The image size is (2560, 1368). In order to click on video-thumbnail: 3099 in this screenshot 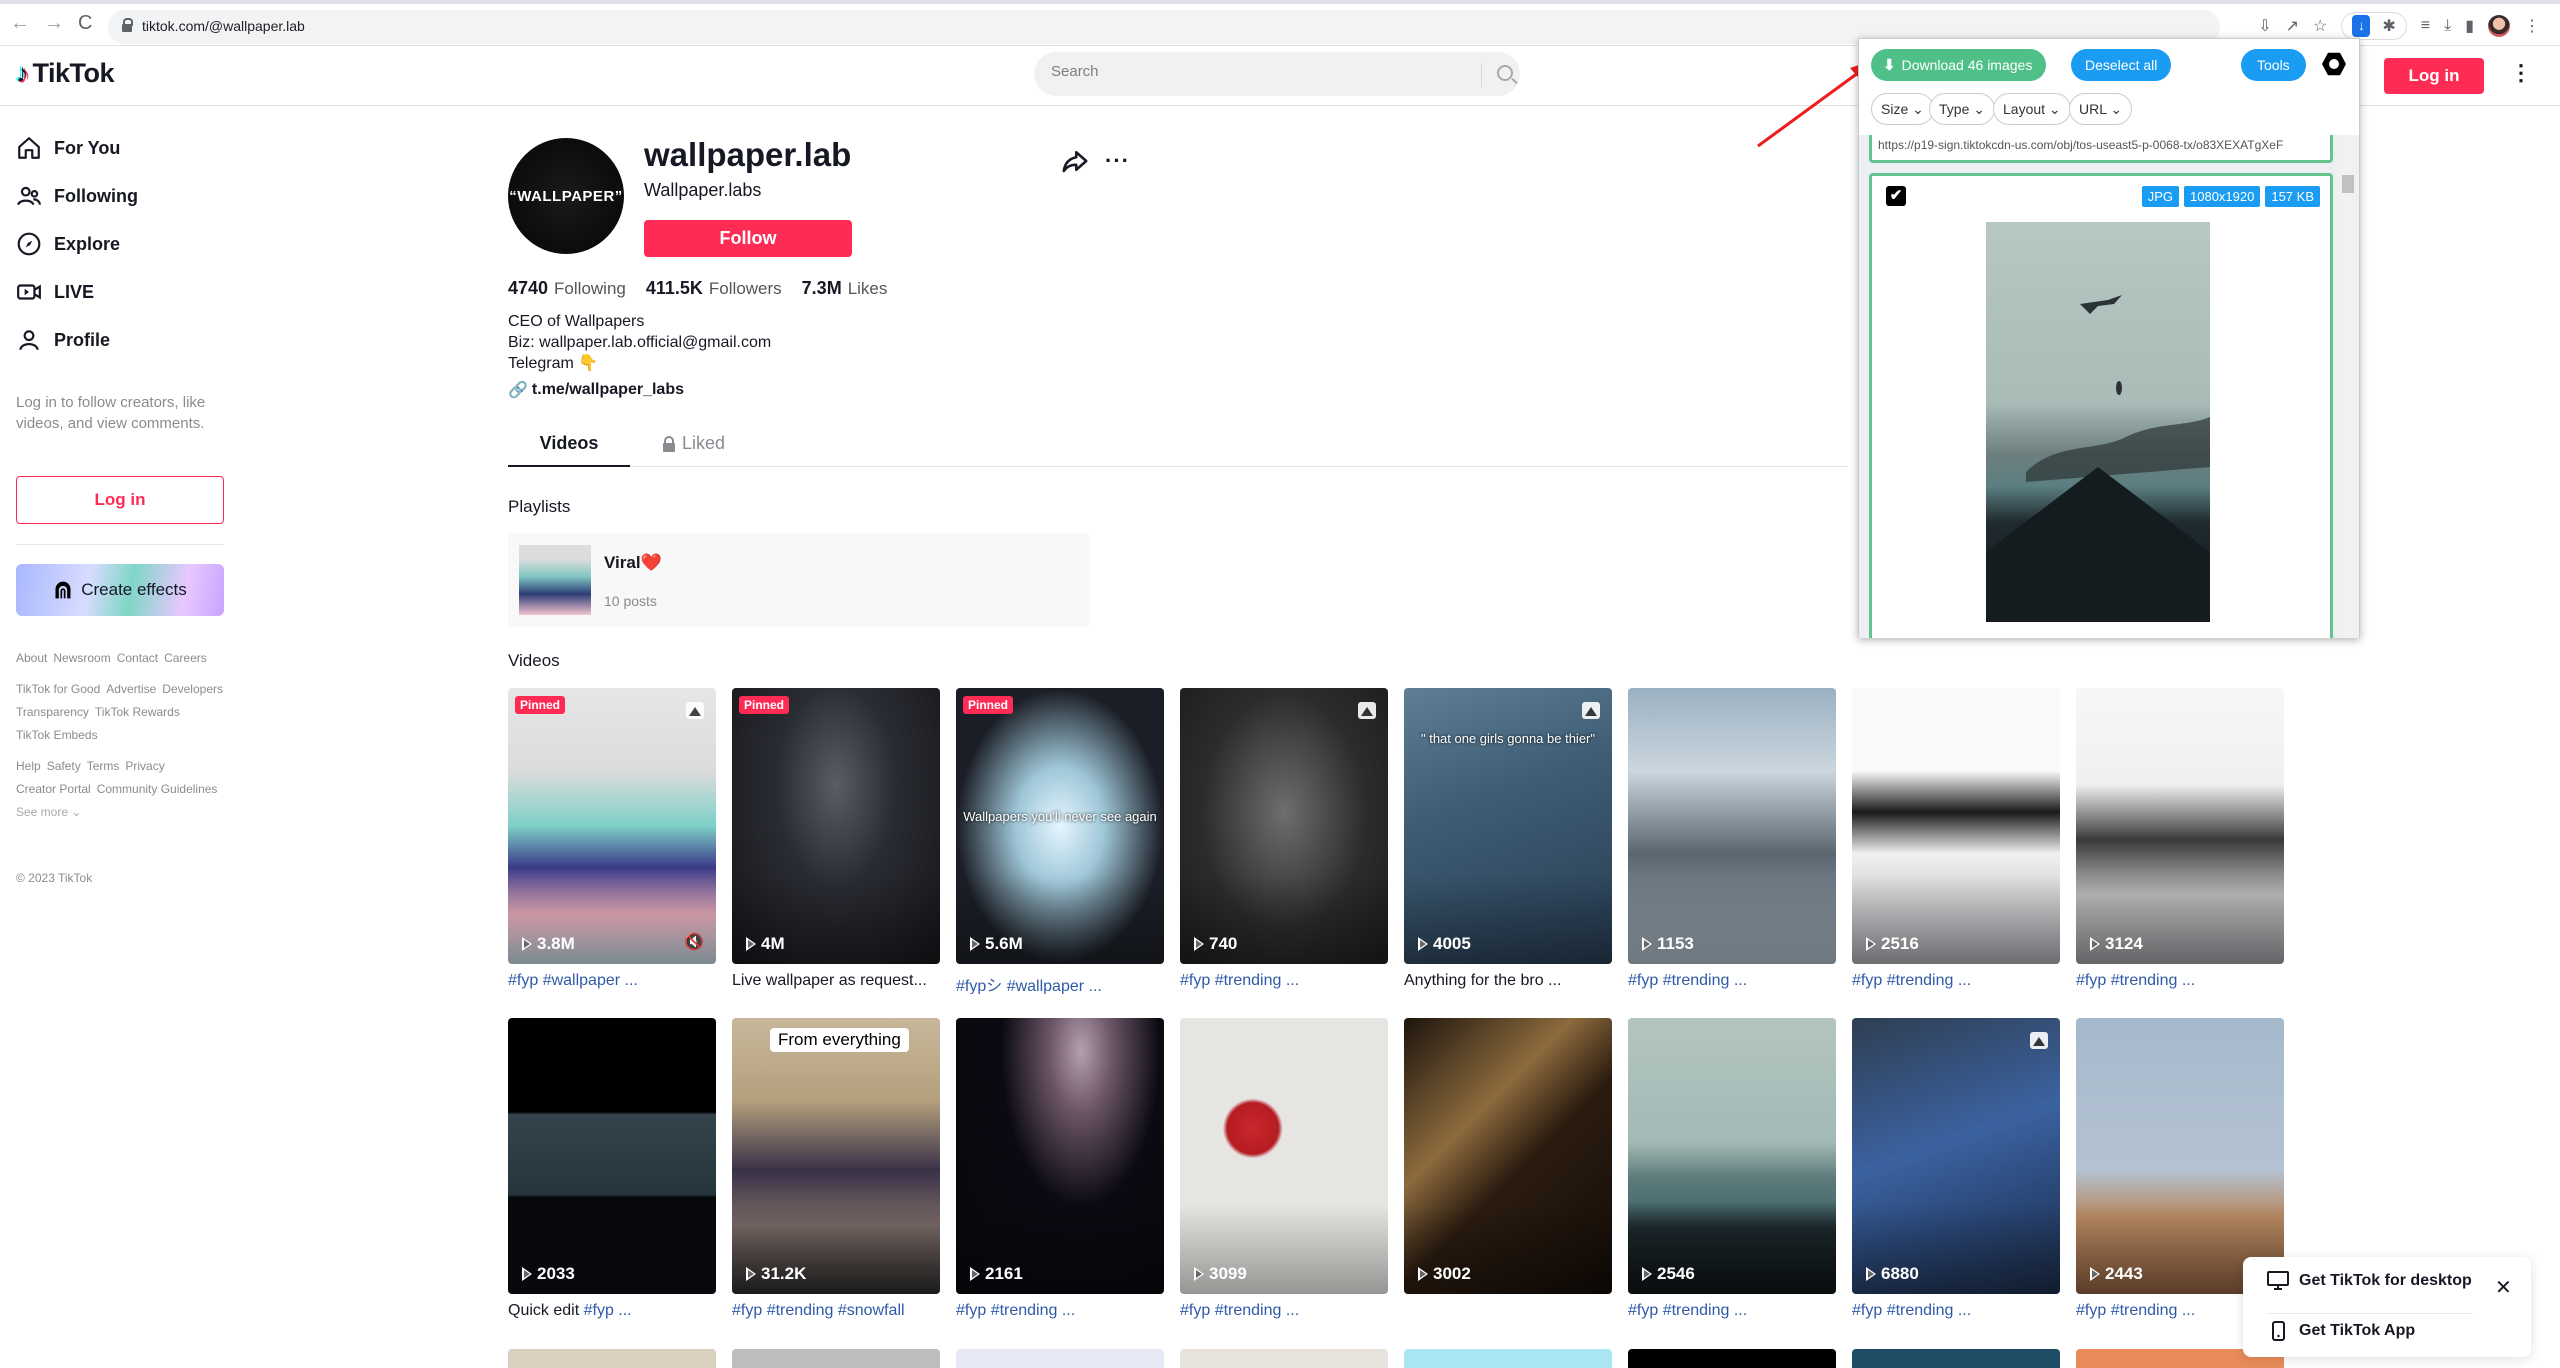, I will do `click(1284, 1156)`.